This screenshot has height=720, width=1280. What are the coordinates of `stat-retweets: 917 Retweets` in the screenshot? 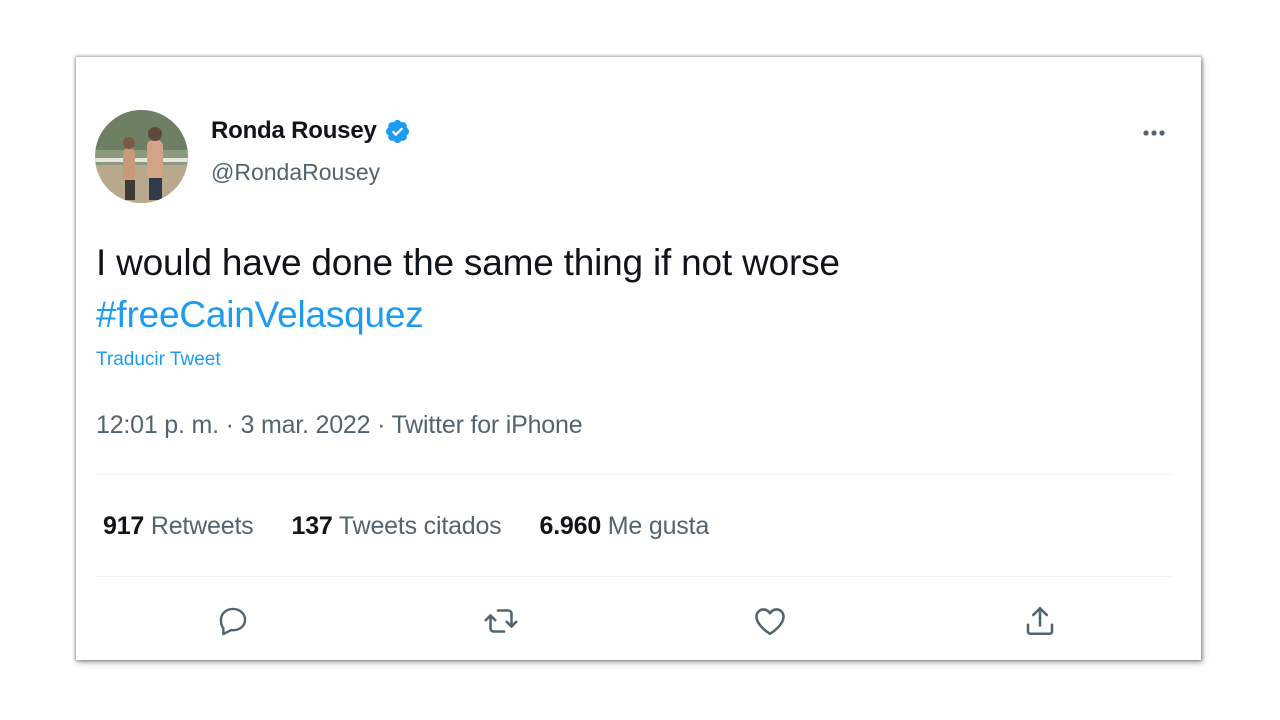 It's located at (178, 526).